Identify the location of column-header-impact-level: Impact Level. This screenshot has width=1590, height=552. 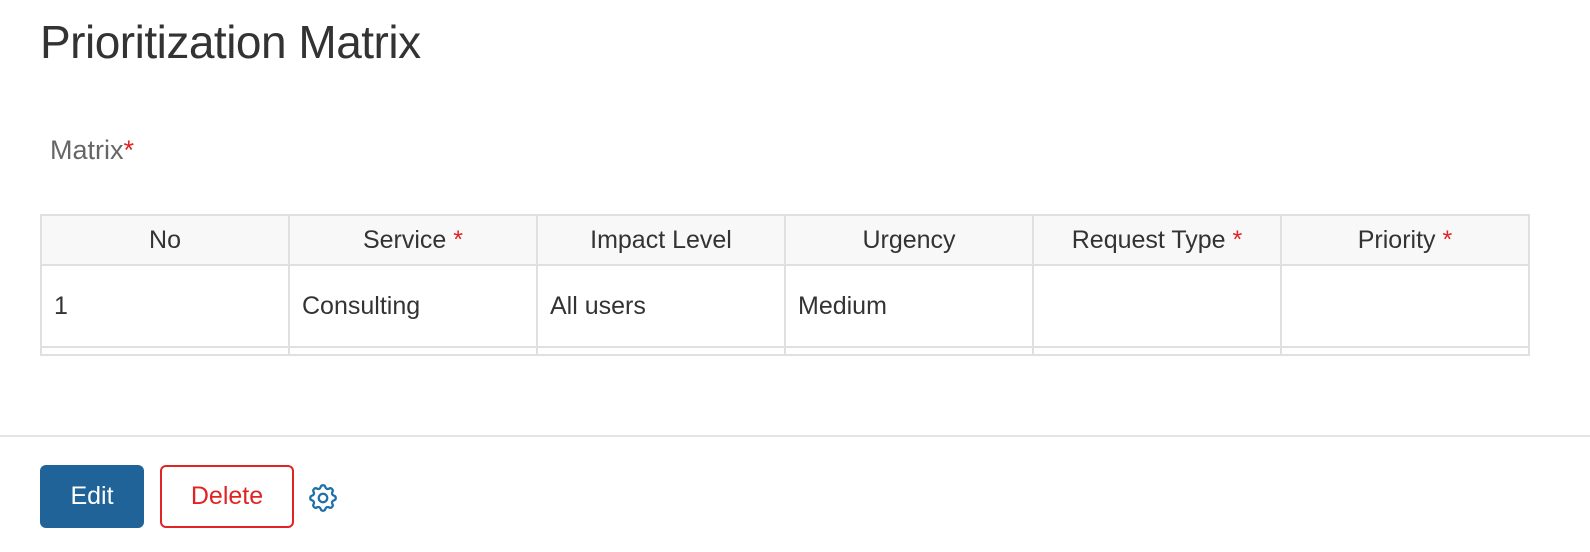
(661, 240).